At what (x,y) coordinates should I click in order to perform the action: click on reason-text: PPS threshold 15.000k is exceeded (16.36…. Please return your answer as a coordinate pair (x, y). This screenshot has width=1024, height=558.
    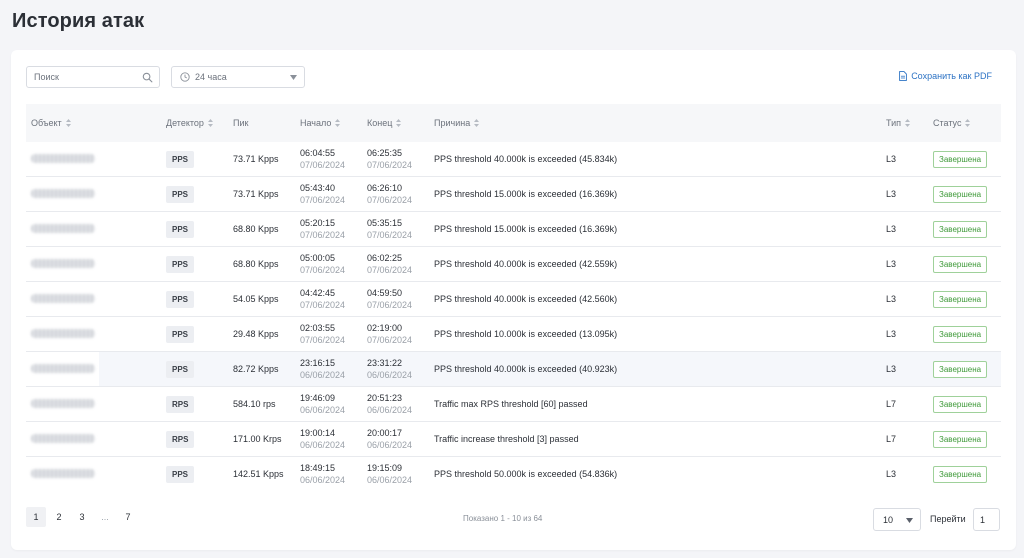
    Looking at the image, I should click on (526, 229).